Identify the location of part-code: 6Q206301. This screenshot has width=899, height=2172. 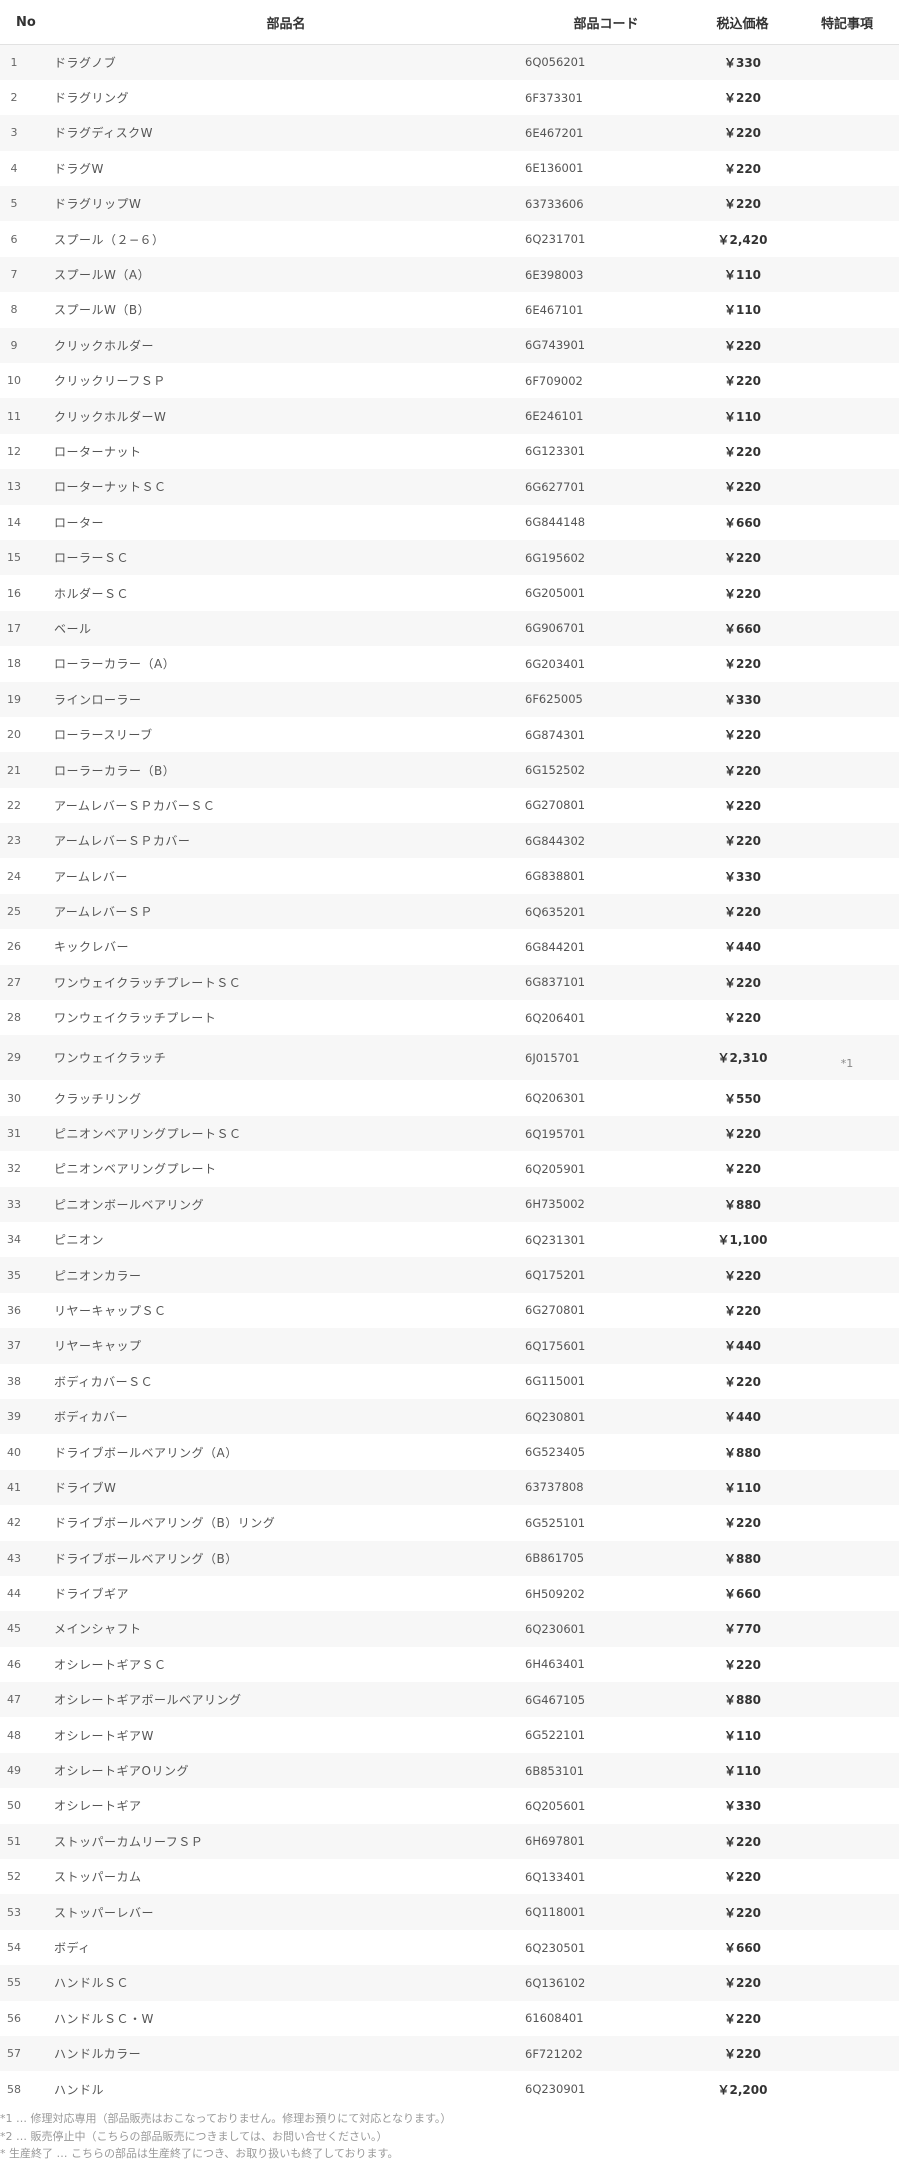
(555, 1098).